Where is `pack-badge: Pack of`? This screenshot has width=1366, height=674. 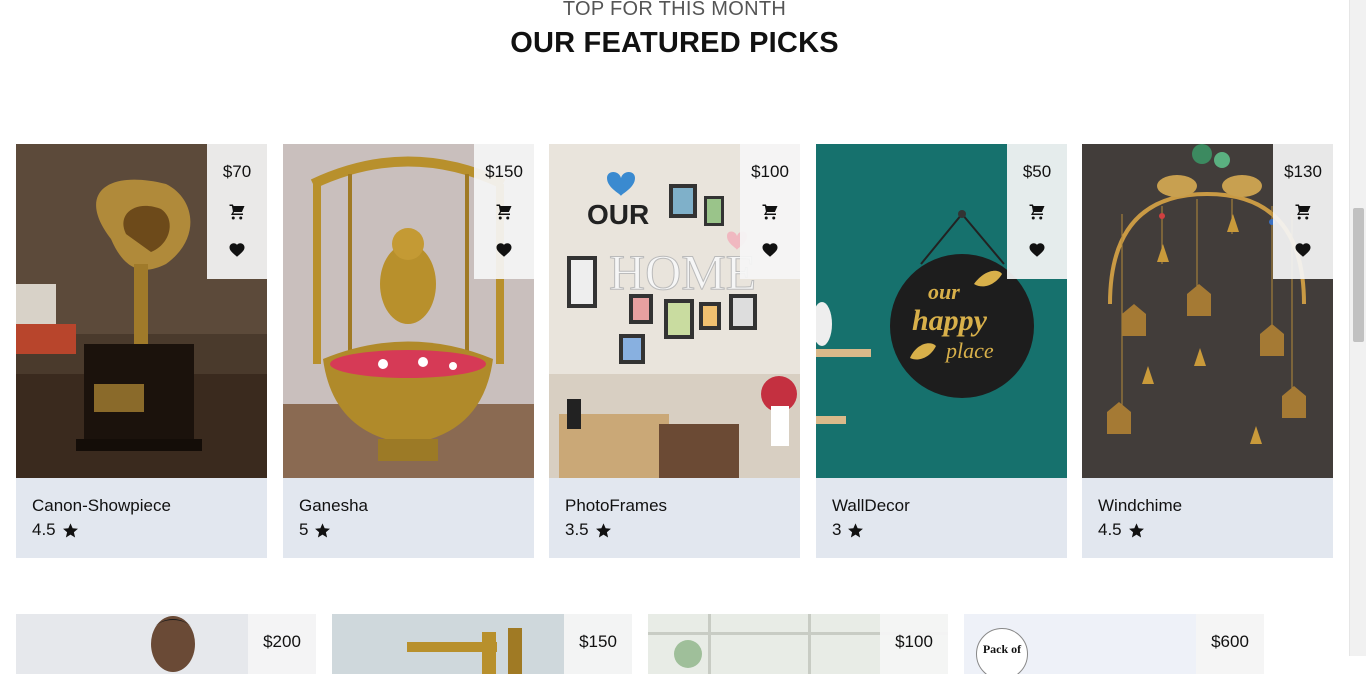
pack-badge: Pack of is located at coordinates (1002, 651).